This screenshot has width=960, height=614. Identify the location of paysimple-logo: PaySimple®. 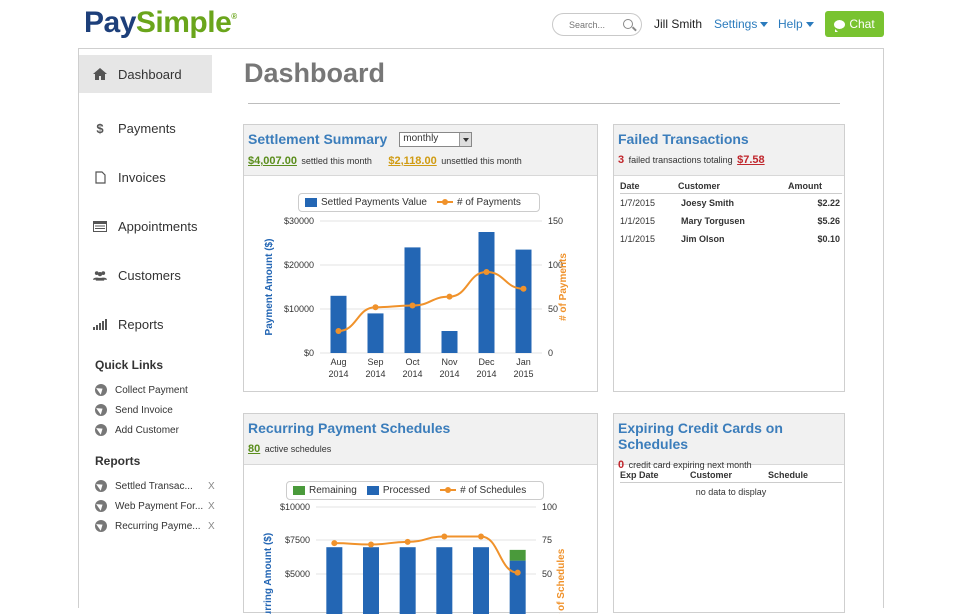
(160, 23).